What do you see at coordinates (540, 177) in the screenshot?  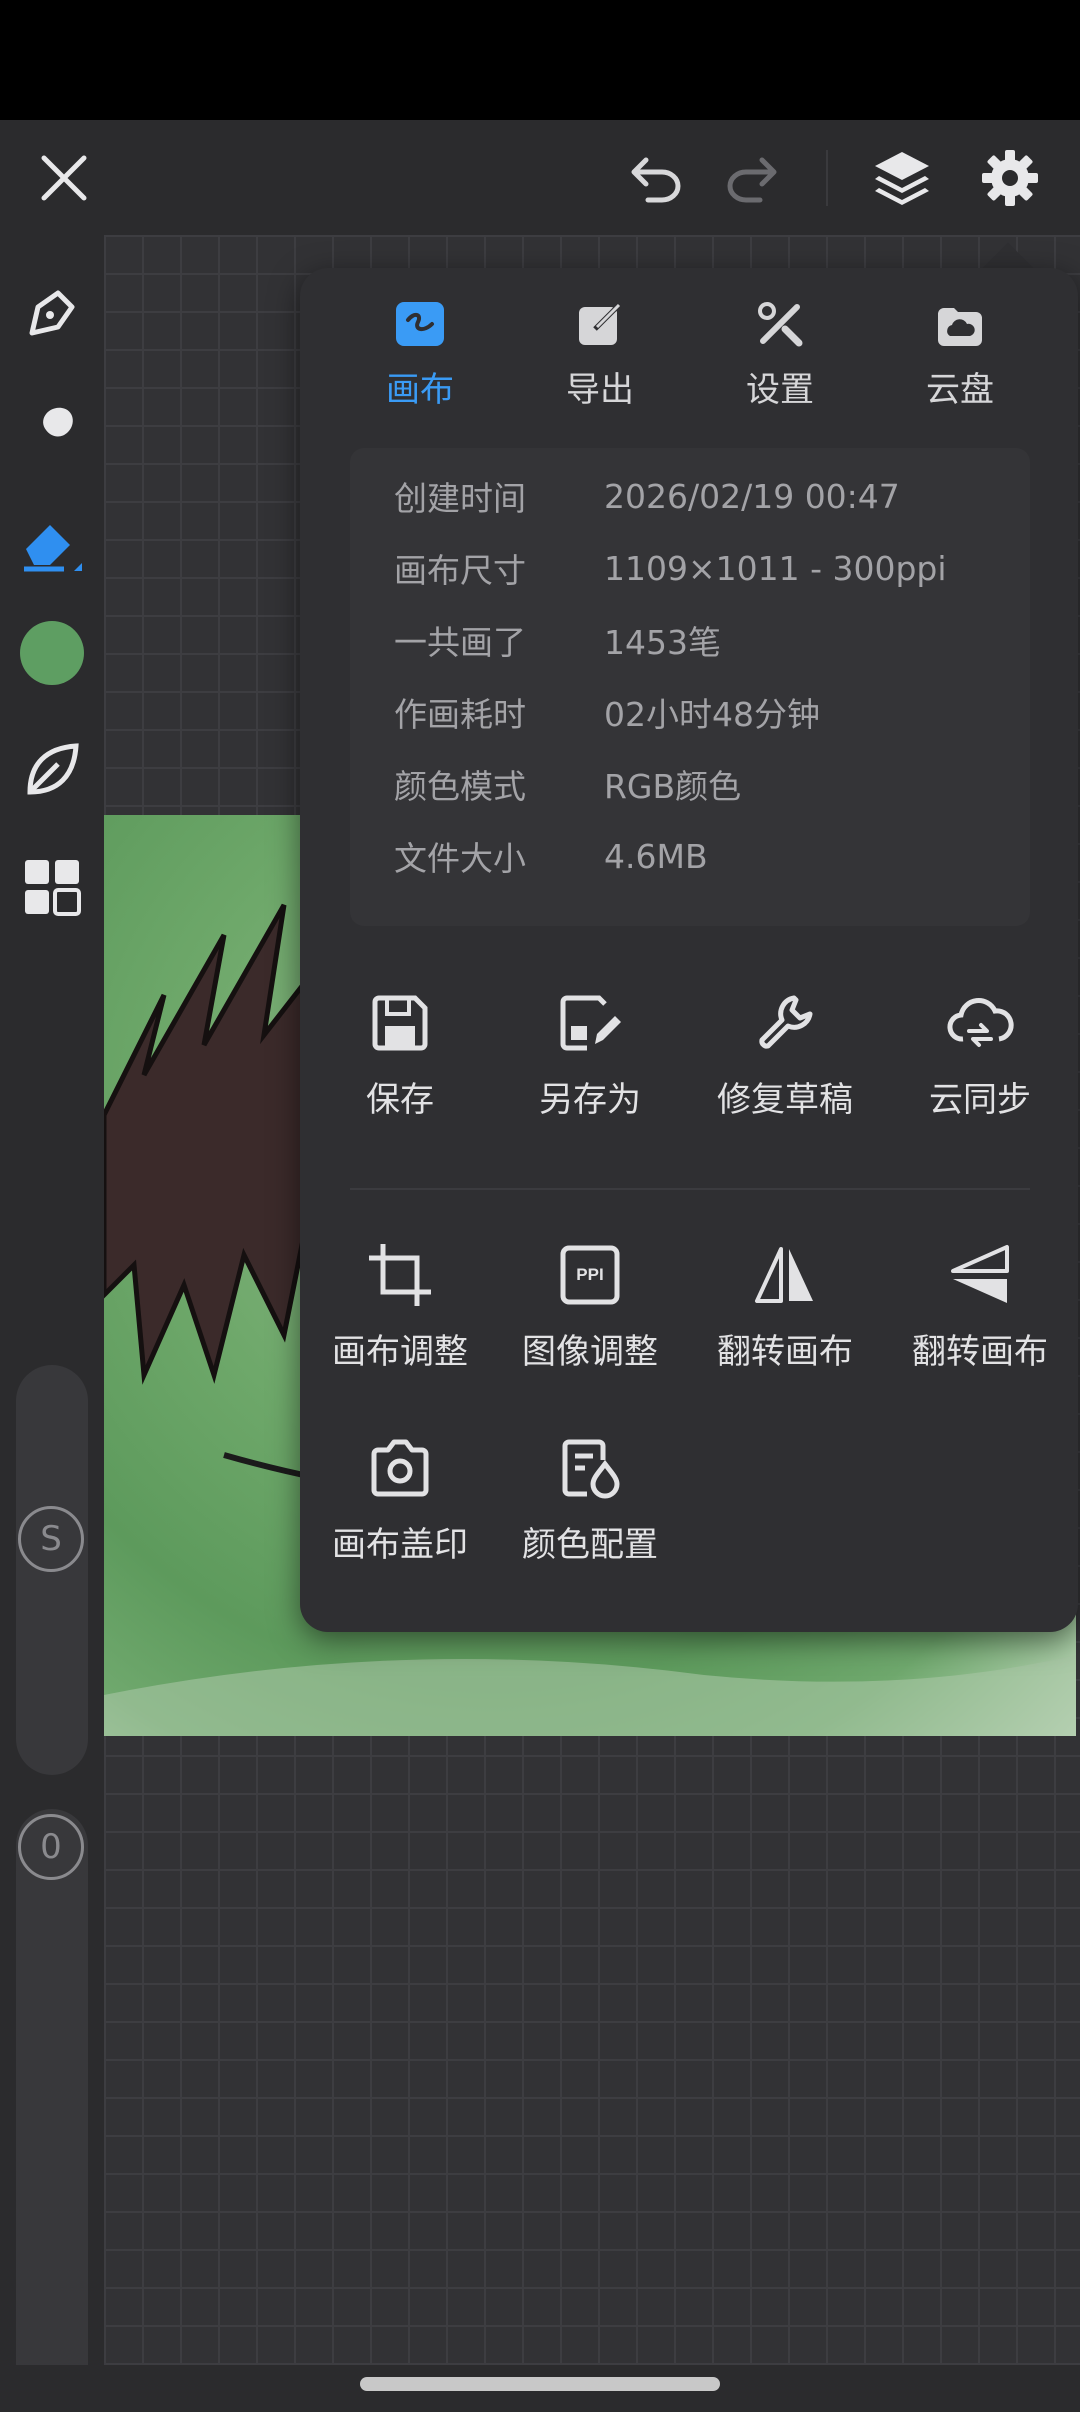 I see `top-toolbar` at bounding box center [540, 177].